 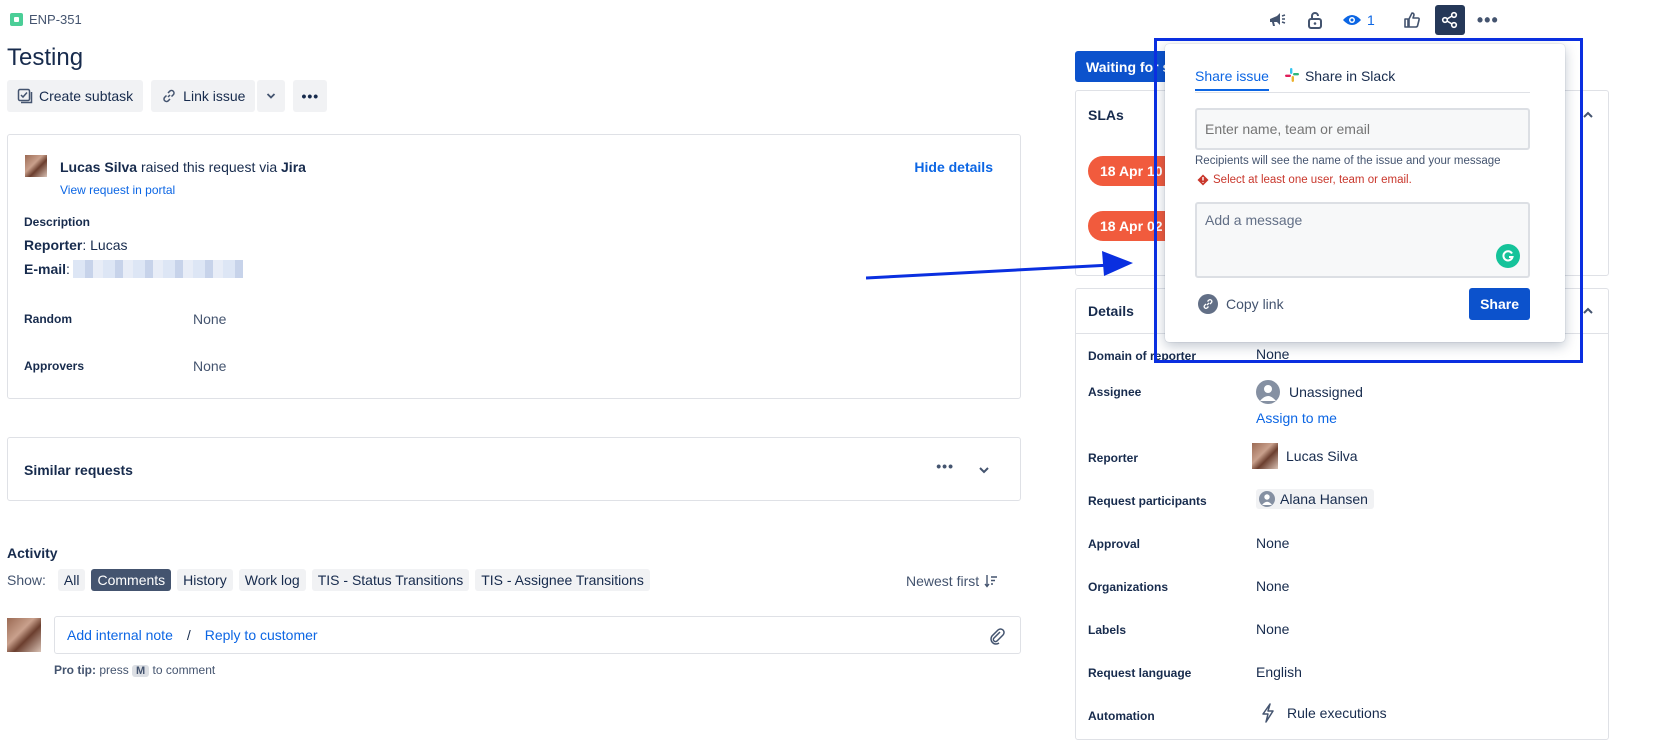 What do you see at coordinates (1339, 79) in the screenshot?
I see `tab-share-in-slack: Share in Slack` at bounding box center [1339, 79].